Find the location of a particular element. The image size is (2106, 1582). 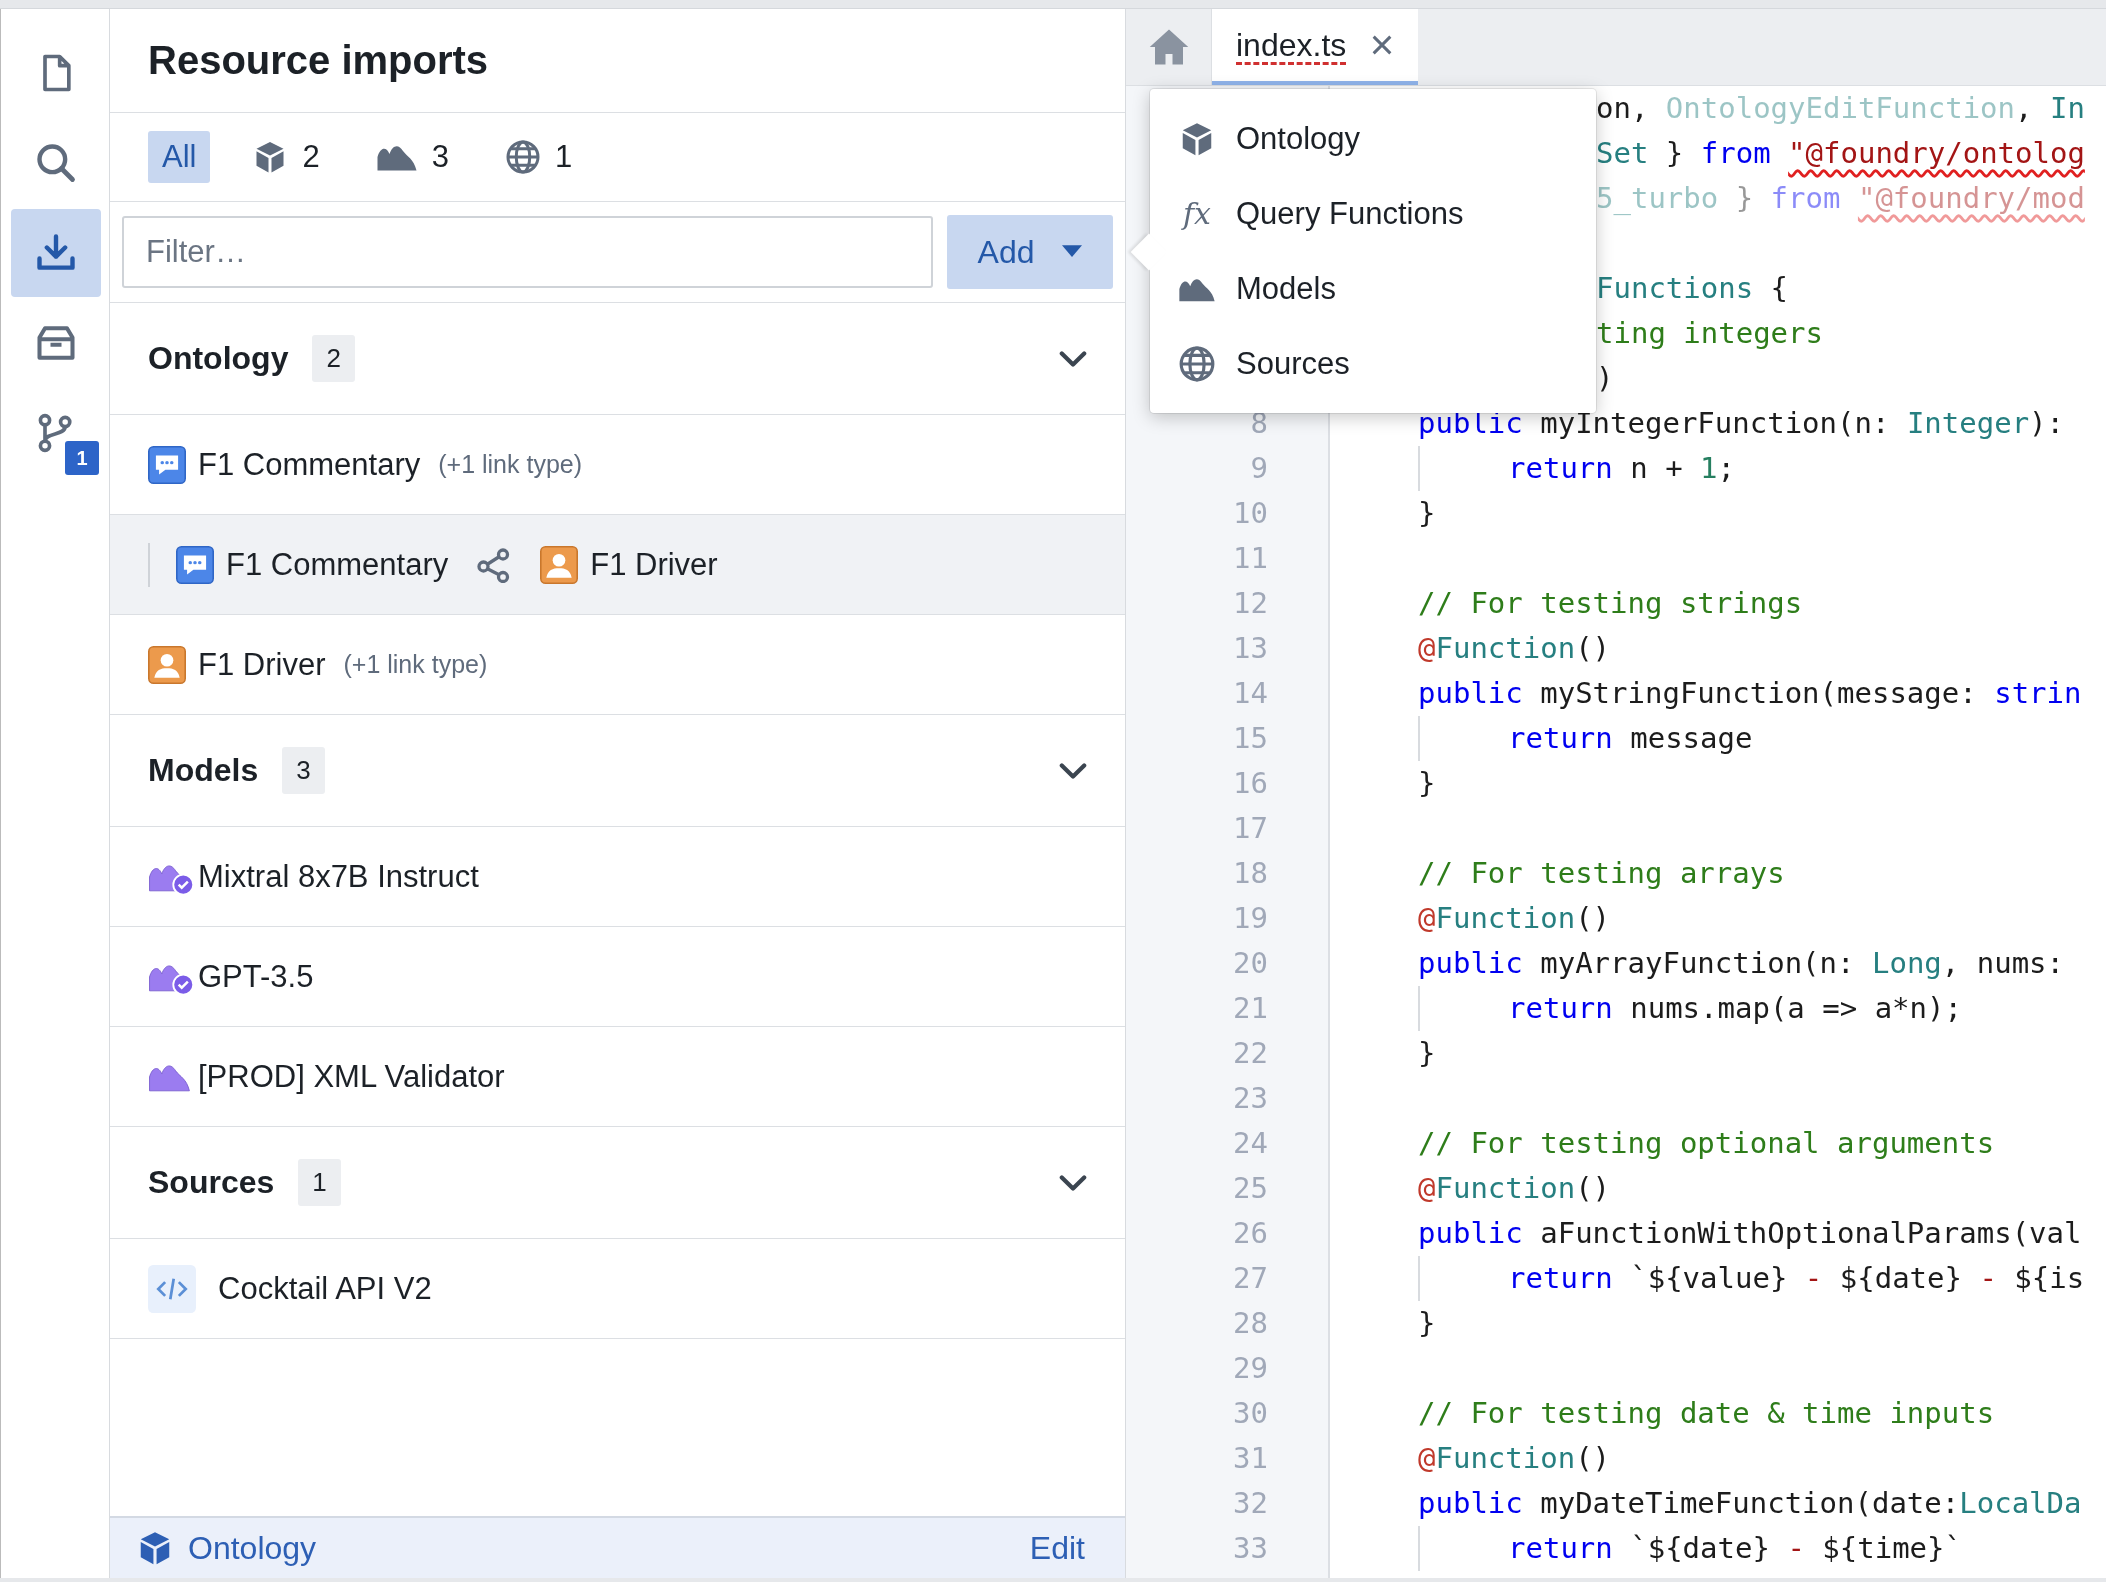

model-name: GPT-3.5 is located at coordinates (256, 976).